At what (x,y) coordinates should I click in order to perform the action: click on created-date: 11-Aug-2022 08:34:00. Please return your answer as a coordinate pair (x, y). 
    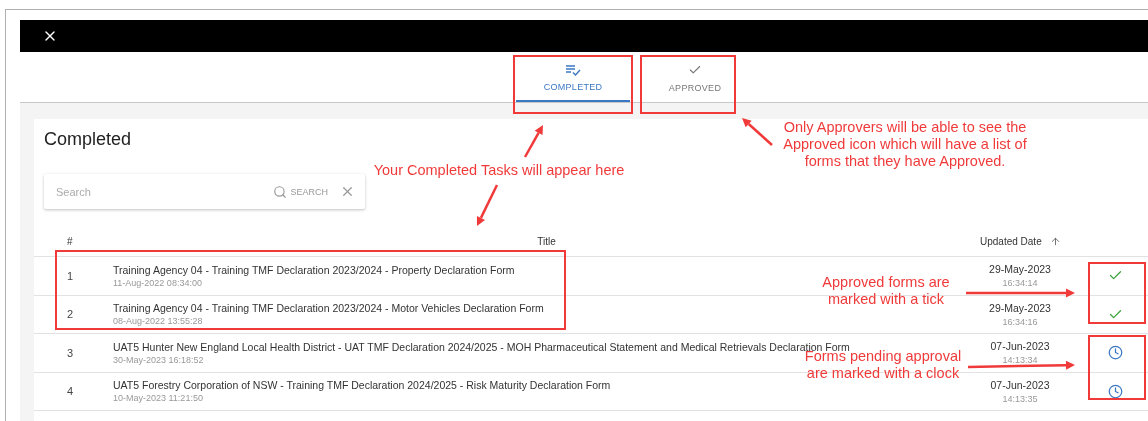
    Looking at the image, I should click on (157, 282).